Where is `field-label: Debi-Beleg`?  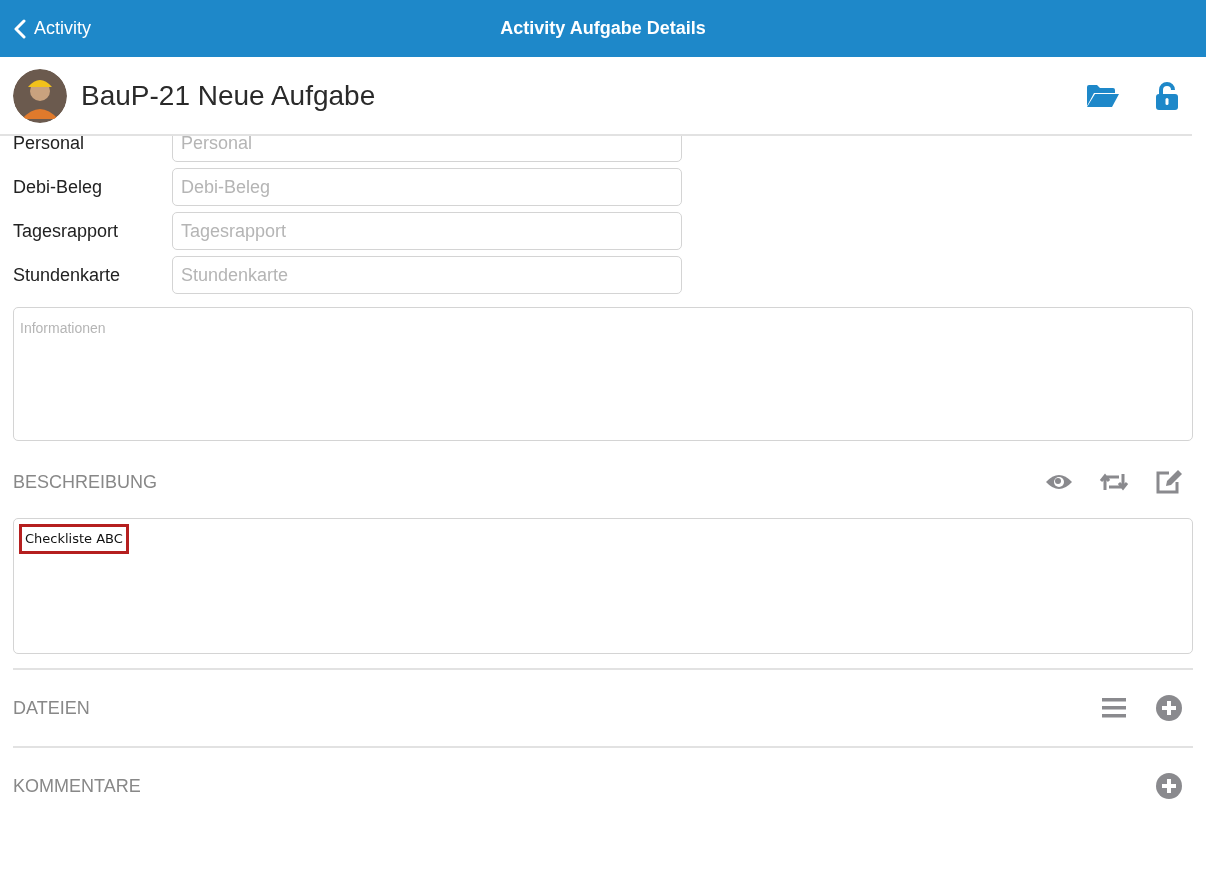 field-label: Debi-Beleg is located at coordinates (58, 187).